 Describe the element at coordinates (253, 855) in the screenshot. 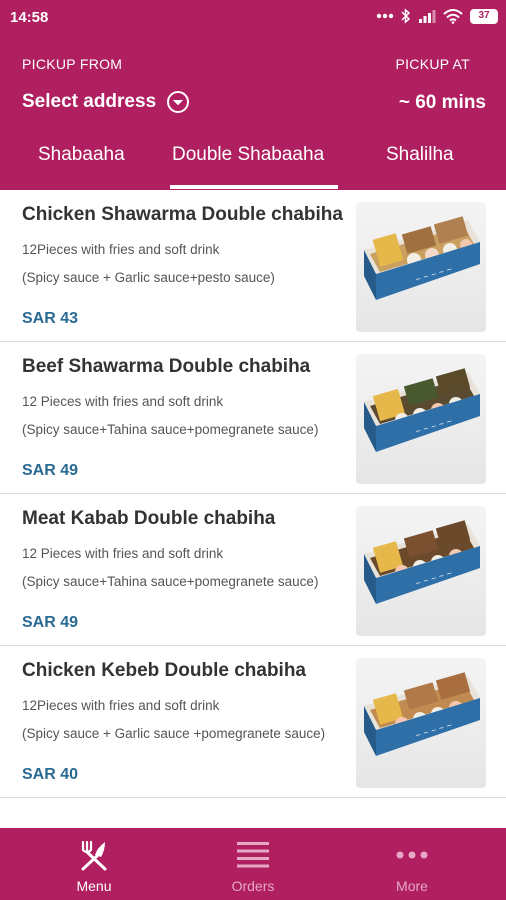

I see `list-icon` at that location.